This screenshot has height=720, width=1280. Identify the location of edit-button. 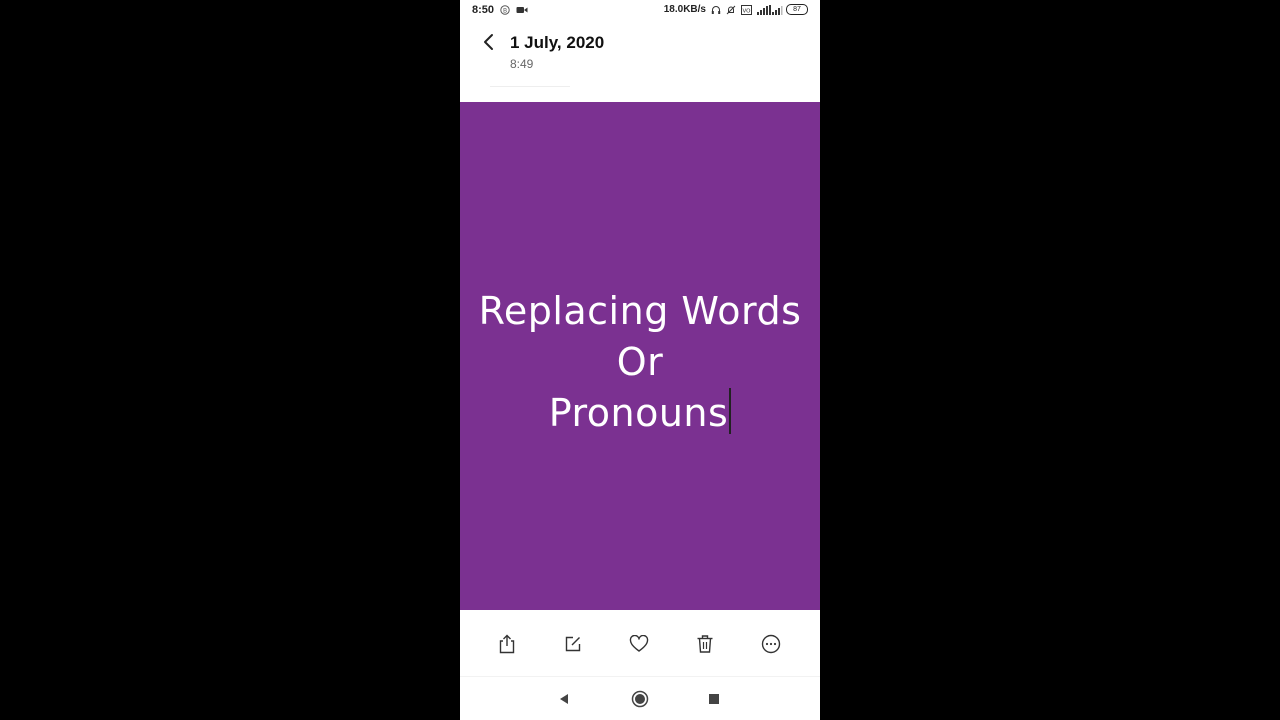
(573, 644).